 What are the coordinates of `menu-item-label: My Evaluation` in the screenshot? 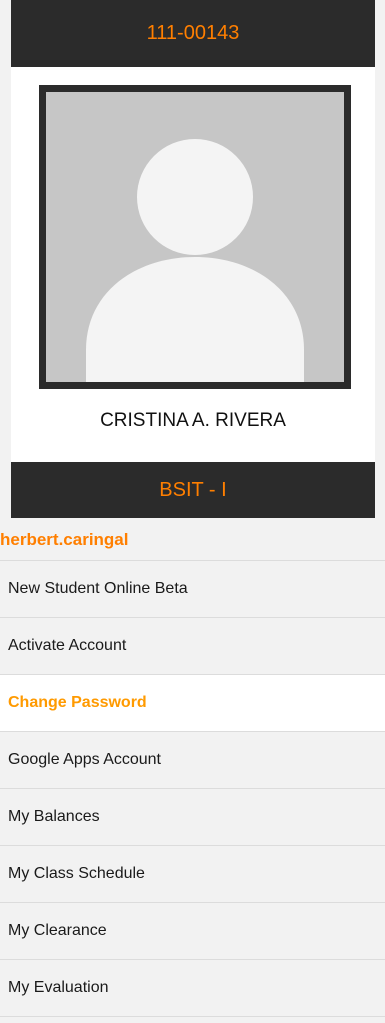 It's located at (58, 987).